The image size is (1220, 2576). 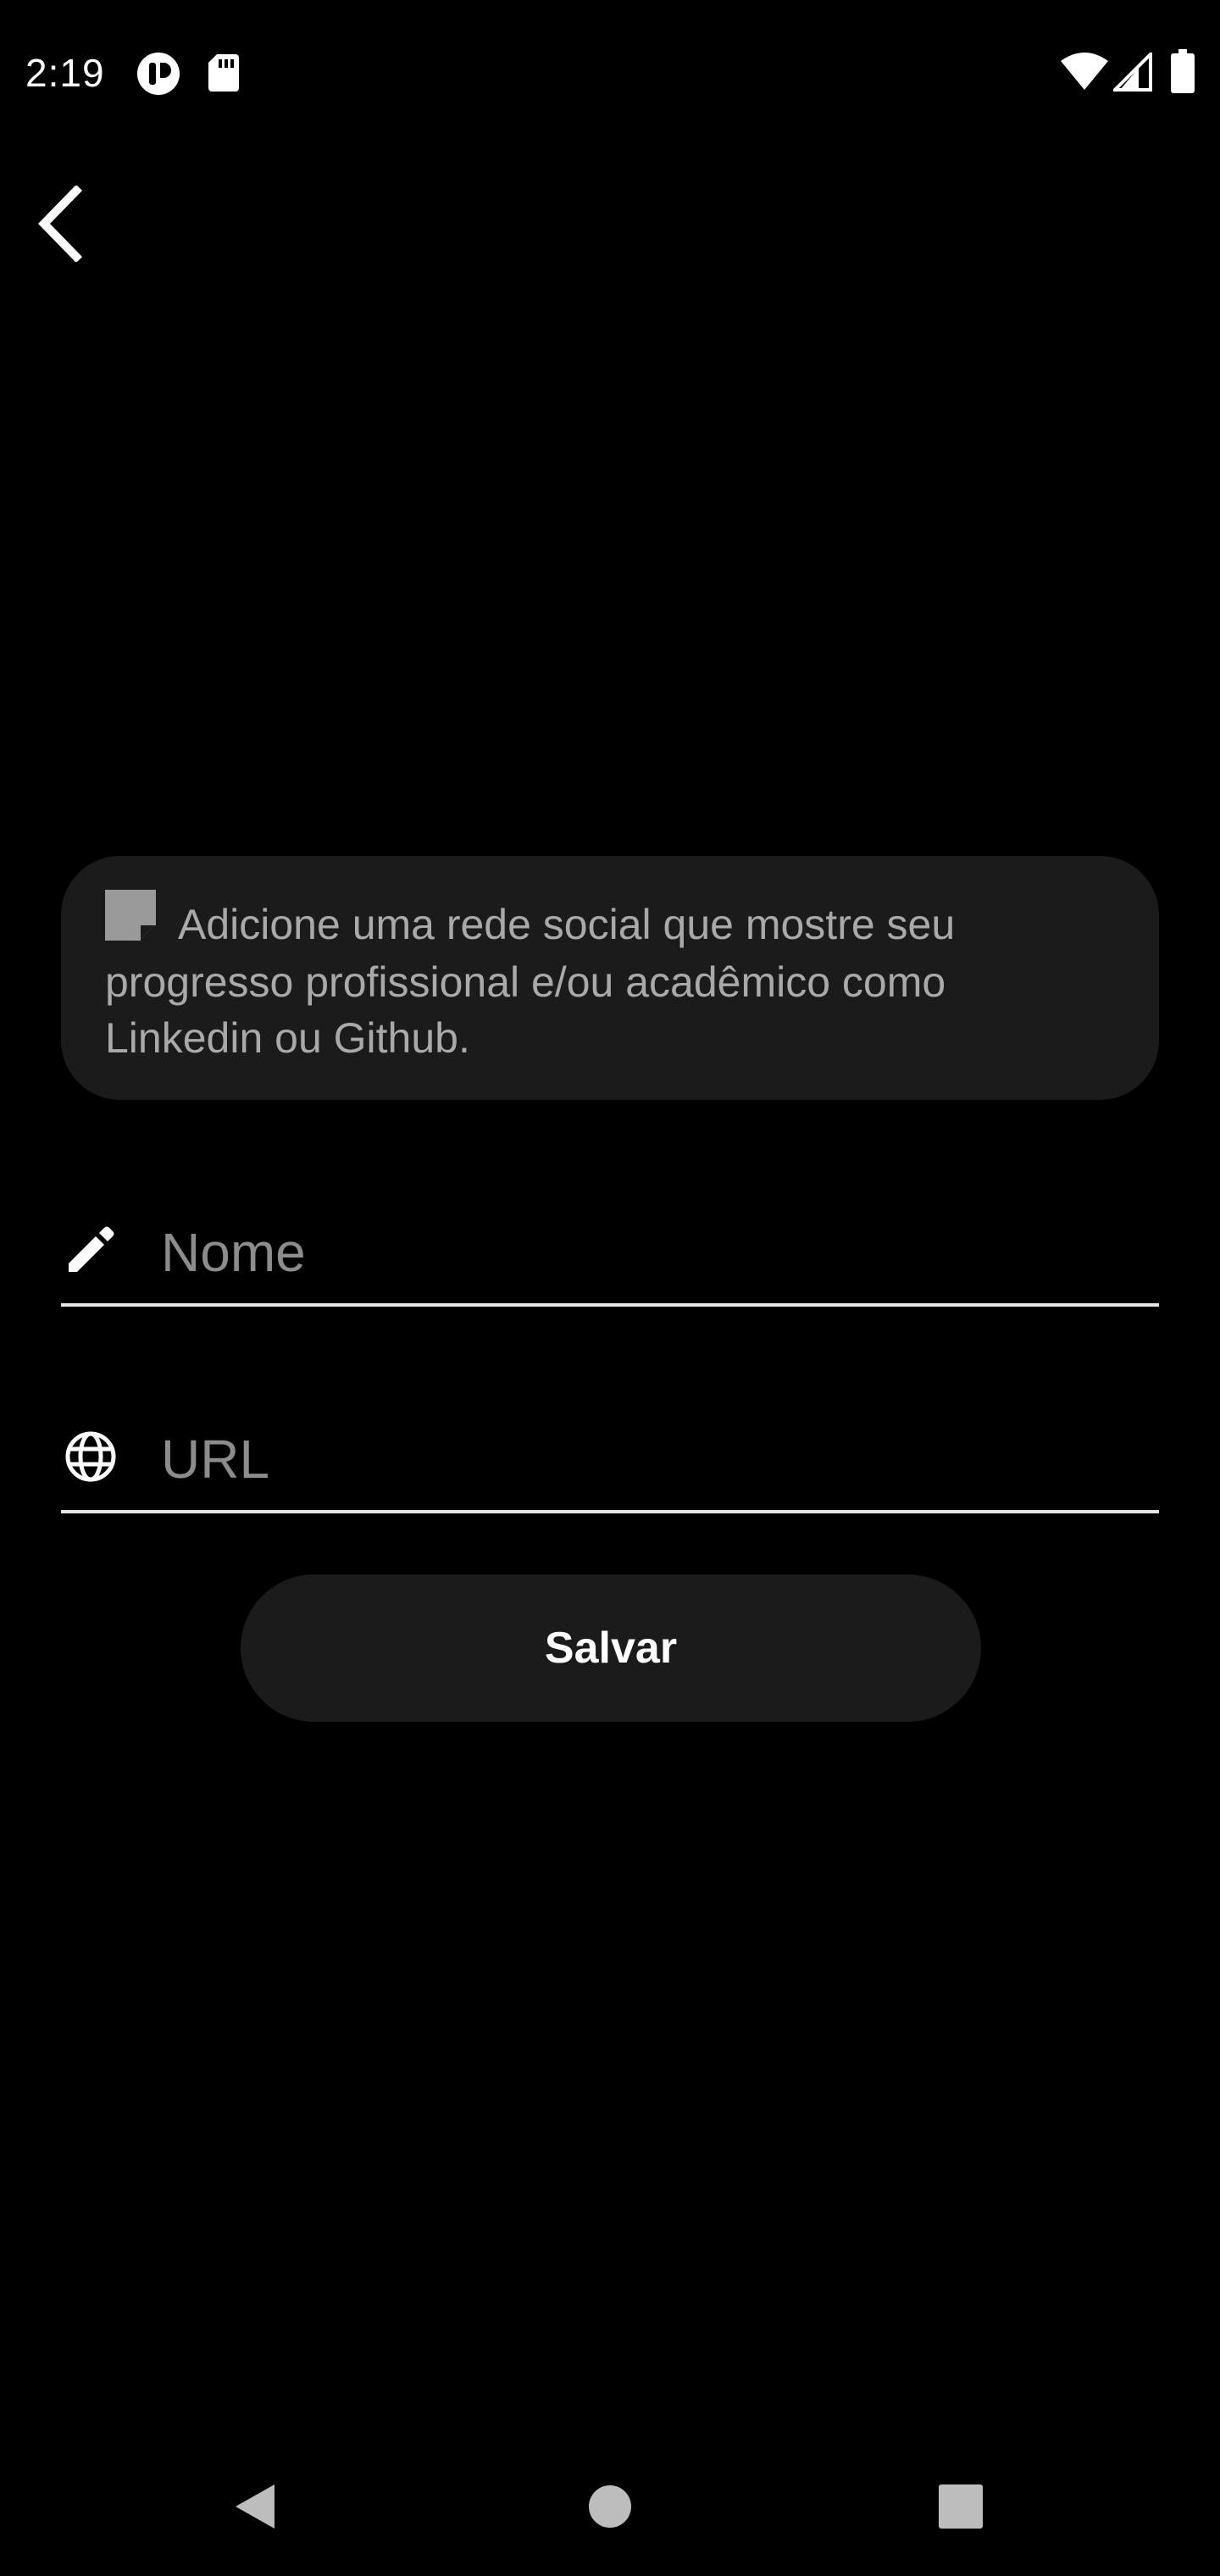 I want to click on recents-square-icon, so click(x=960, y=2508).